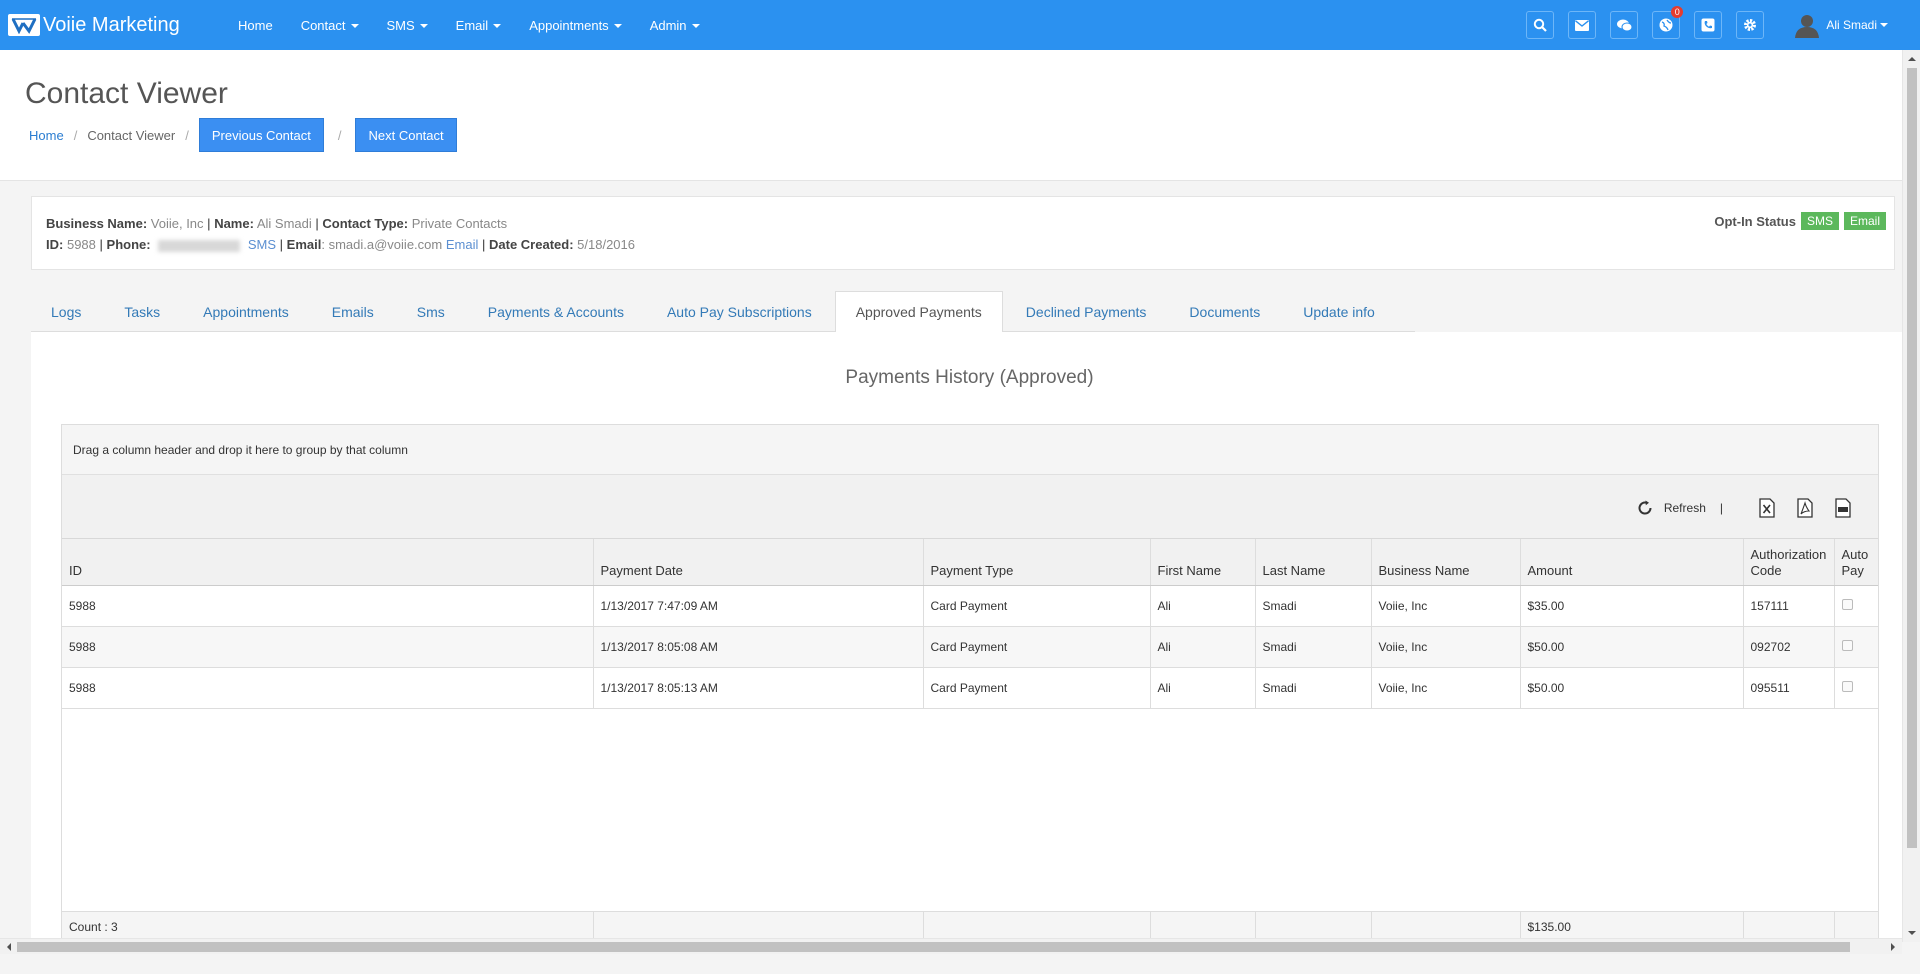 This screenshot has width=1920, height=974. What do you see at coordinates (116, 25) in the screenshot?
I see `brand: Voiie Marketing` at bounding box center [116, 25].